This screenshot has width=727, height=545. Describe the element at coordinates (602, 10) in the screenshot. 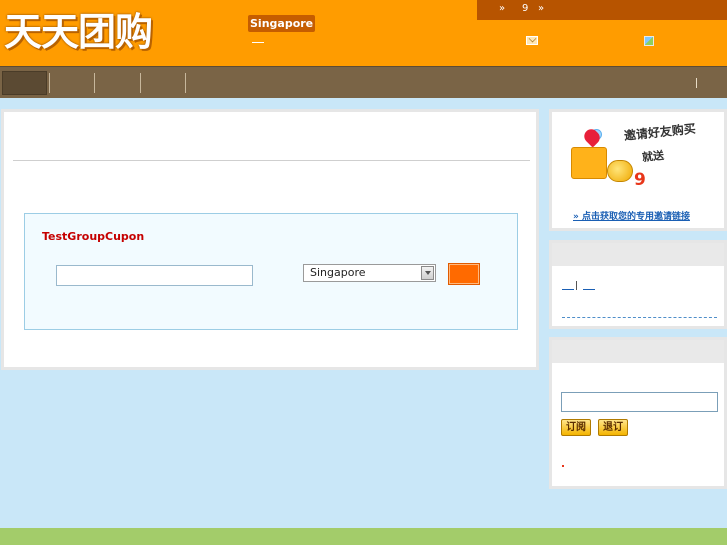

I see `top-bar: » 9 »` at that location.